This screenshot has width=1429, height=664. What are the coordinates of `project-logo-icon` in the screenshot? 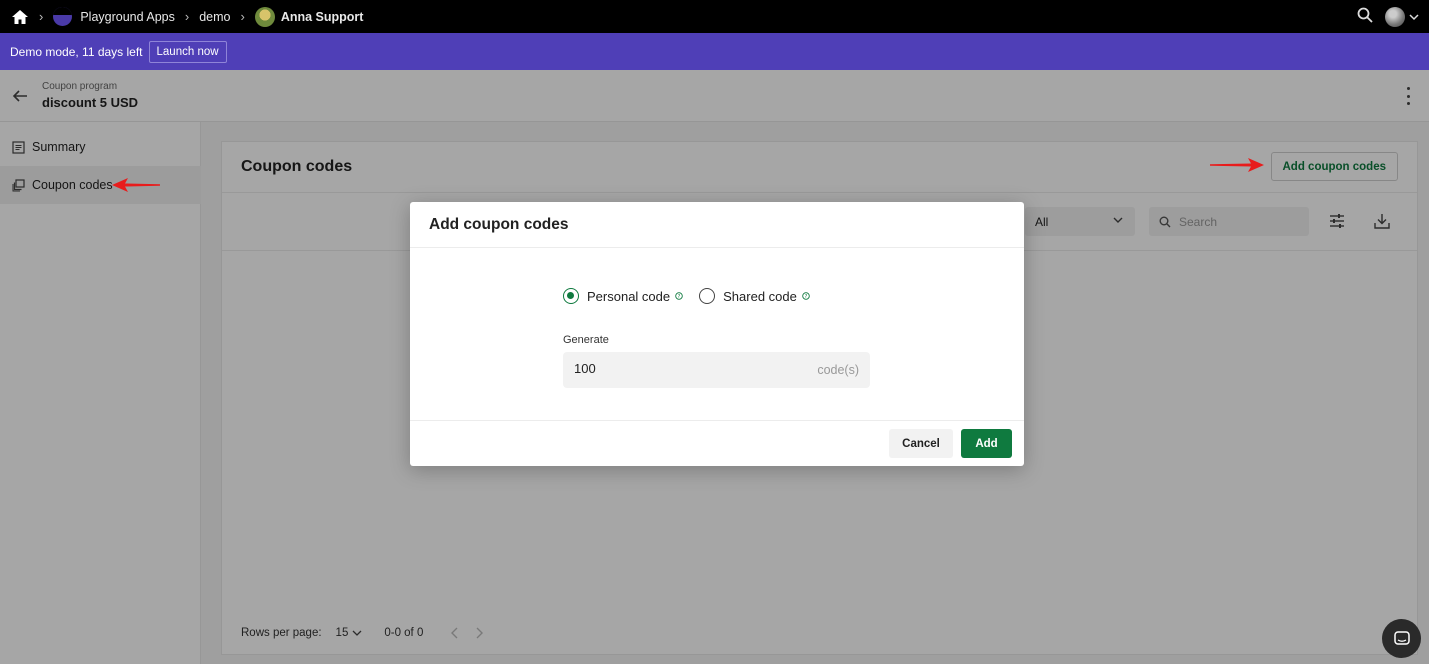 It's located at (264, 16).